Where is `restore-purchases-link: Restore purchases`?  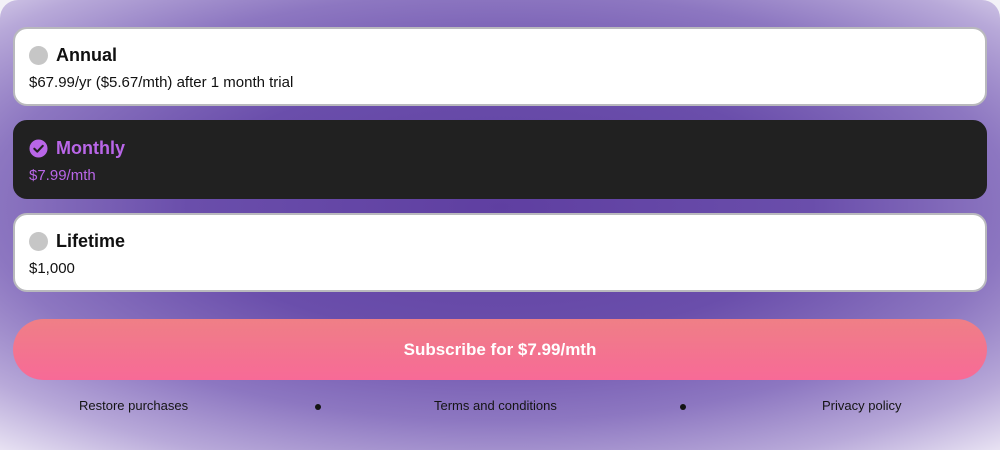
restore-purchases-link: Restore purchases is located at coordinates (133, 405).